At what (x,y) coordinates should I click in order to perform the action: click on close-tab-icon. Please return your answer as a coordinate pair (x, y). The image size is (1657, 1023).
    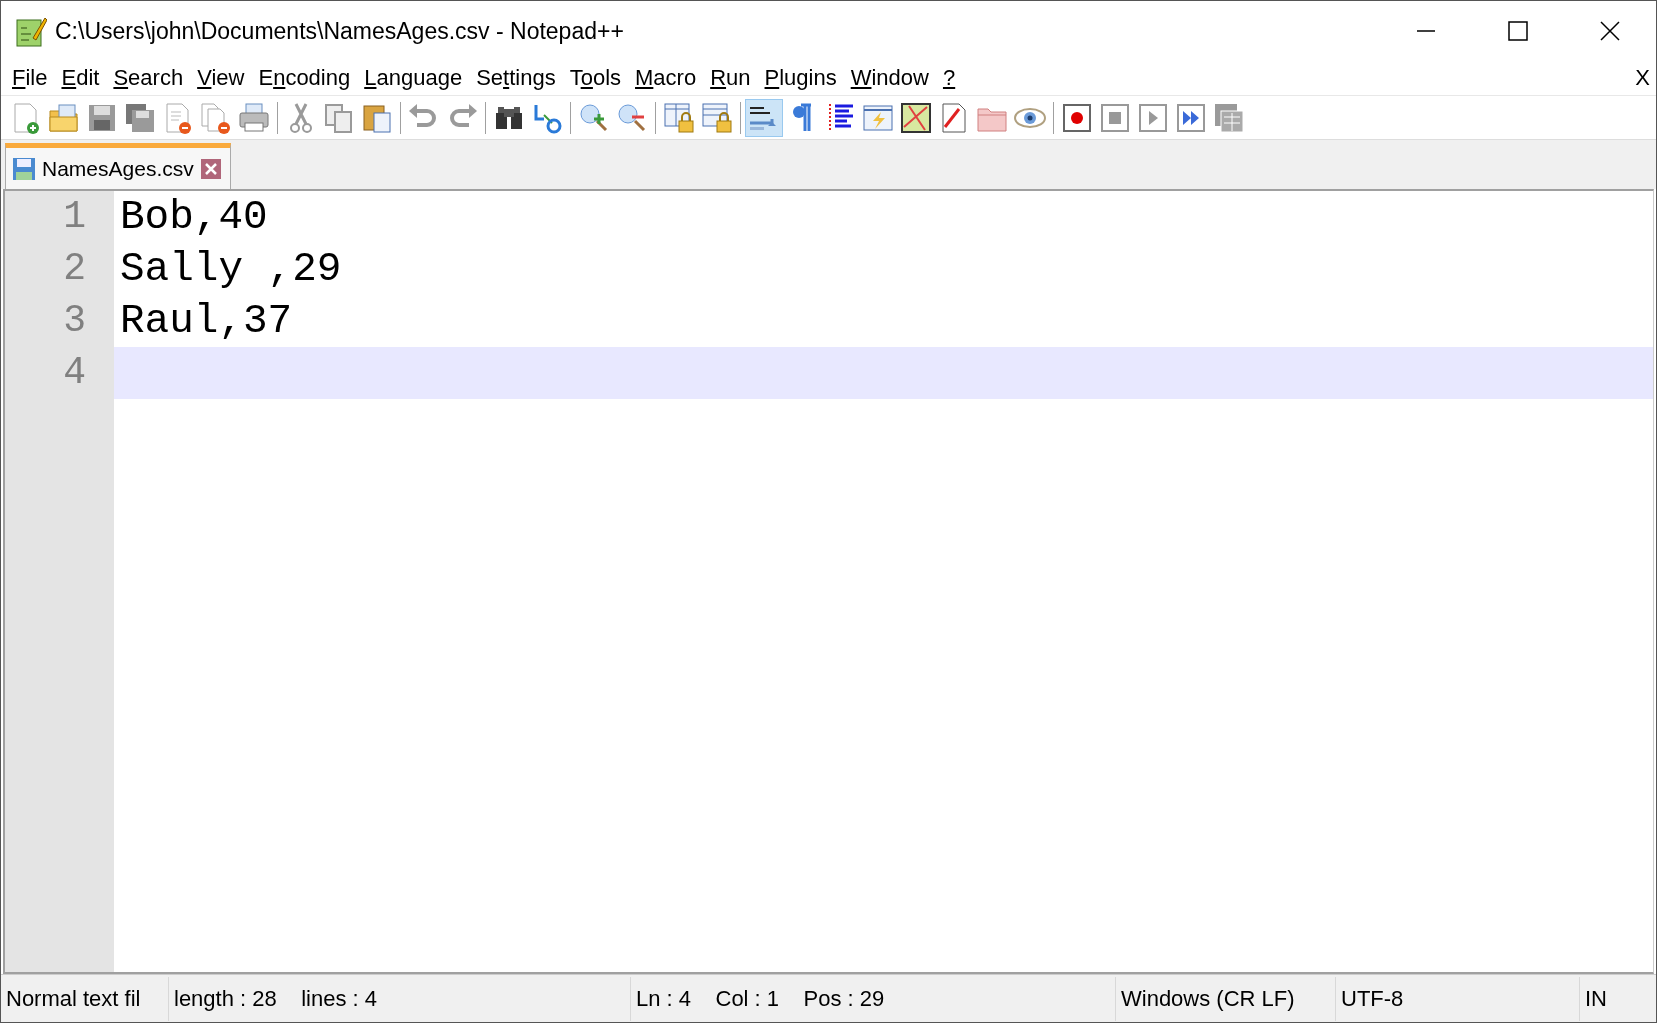
    Looking at the image, I should click on (210, 168).